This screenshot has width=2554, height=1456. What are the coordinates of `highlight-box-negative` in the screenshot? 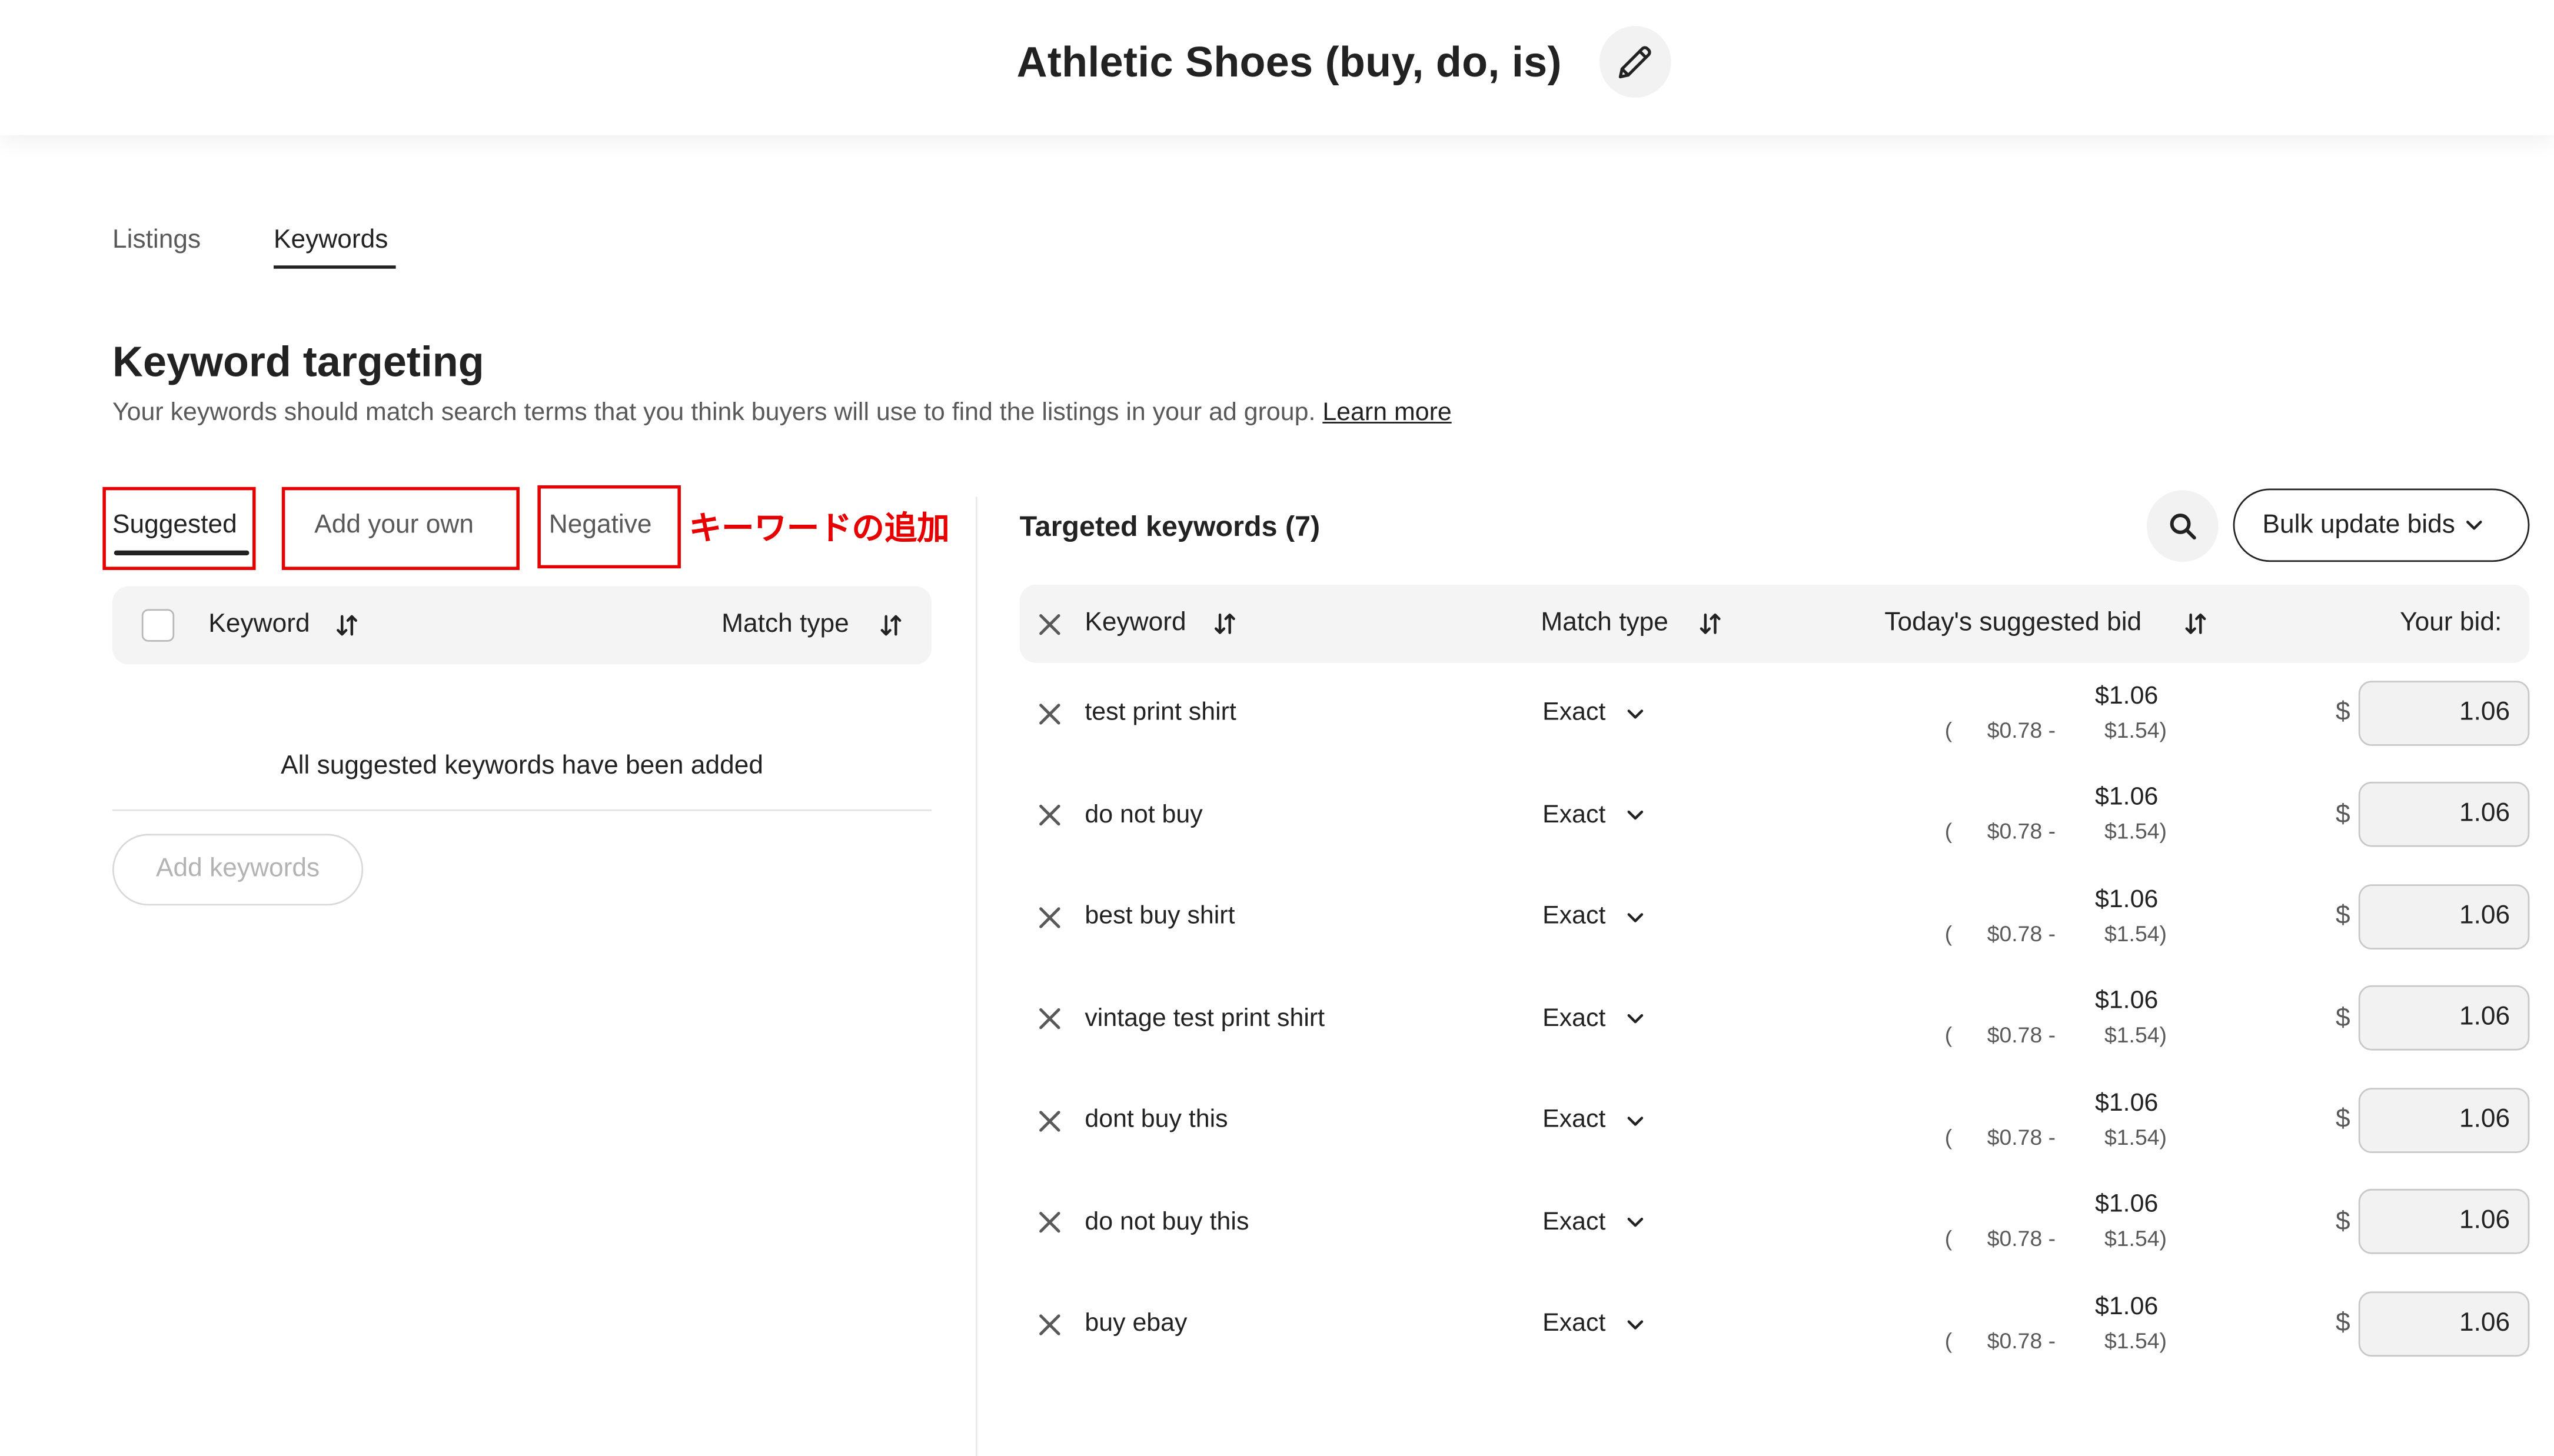 It's located at (609, 527).